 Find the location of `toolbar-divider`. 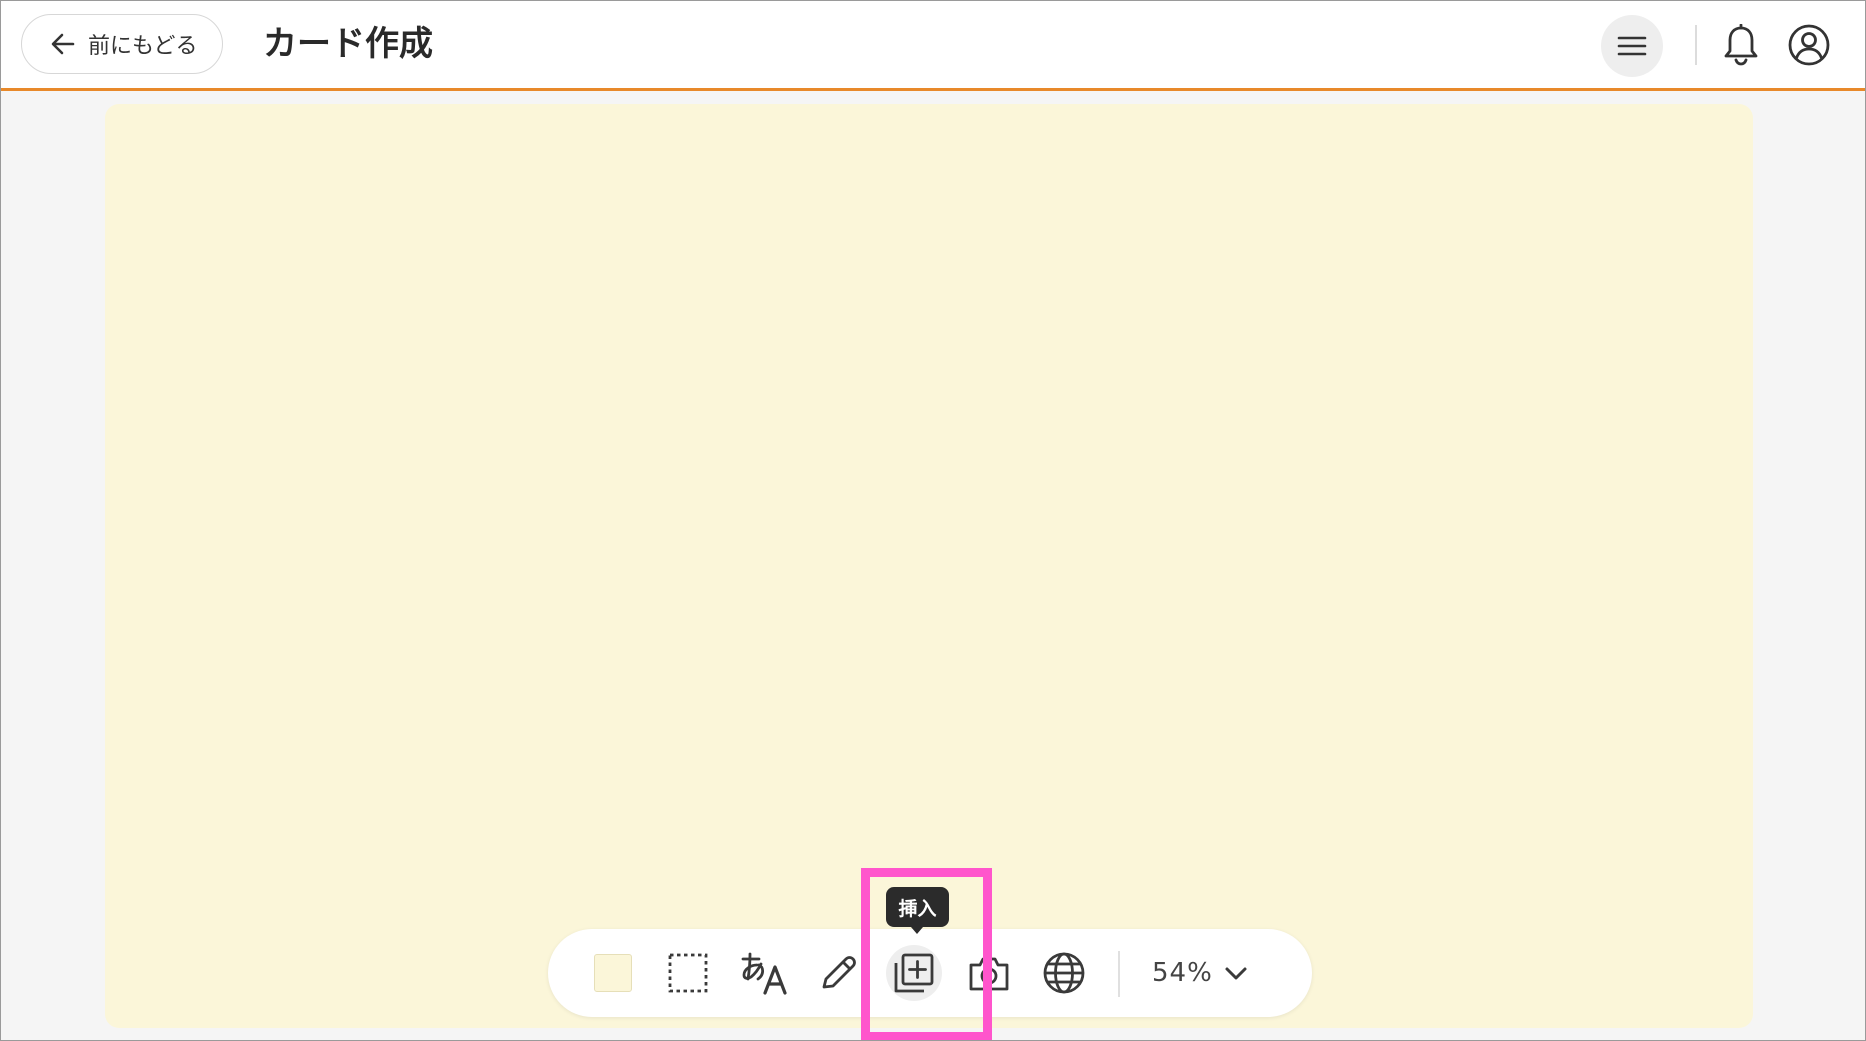

toolbar-divider is located at coordinates (1119, 974).